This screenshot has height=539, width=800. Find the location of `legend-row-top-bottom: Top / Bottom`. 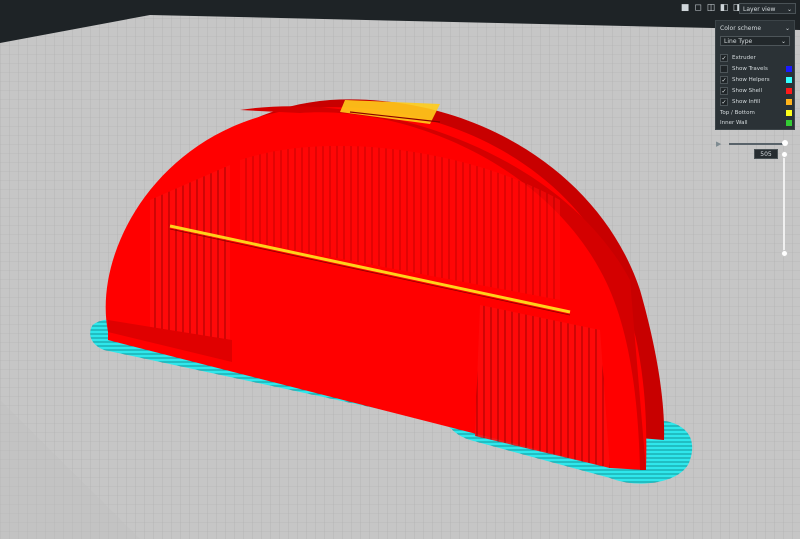

legend-row-top-bottom: Top / Bottom is located at coordinates (756, 113).